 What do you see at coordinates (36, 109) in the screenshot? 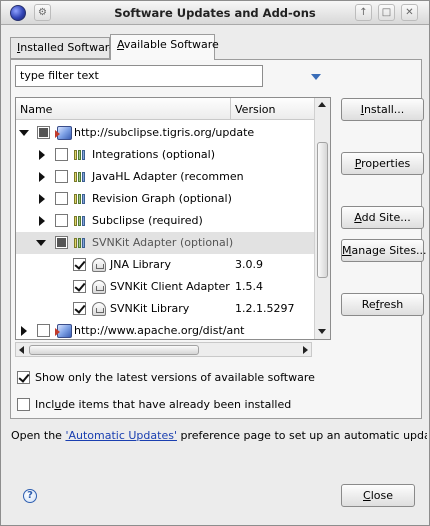
I see `column-name-header: Name` at bounding box center [36, 109].